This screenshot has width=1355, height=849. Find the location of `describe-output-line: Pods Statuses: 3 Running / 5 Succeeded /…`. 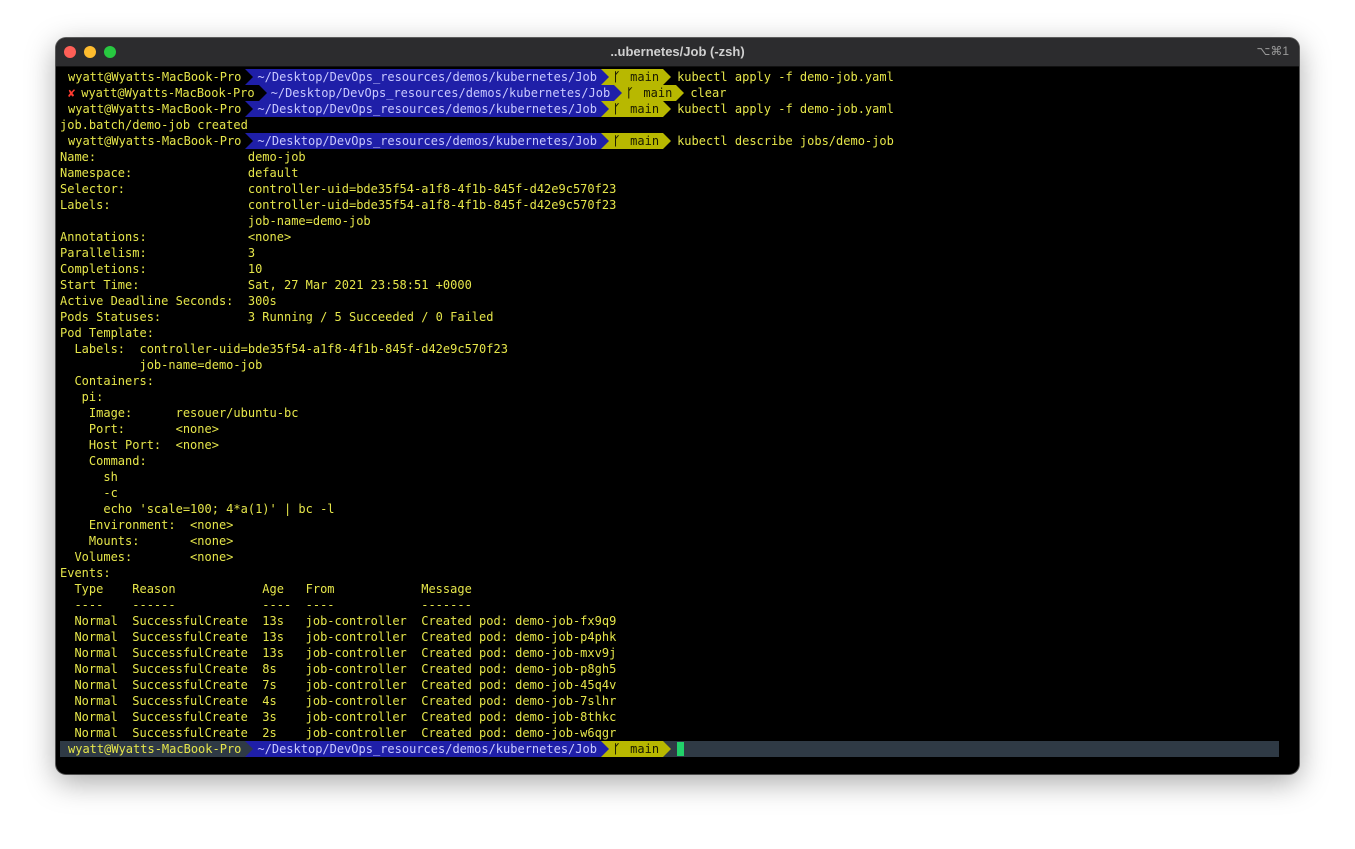

describe-output-line: Pods Statuses: 3 Running / 5 Succeeded /… is located at coordinates (277, 317).